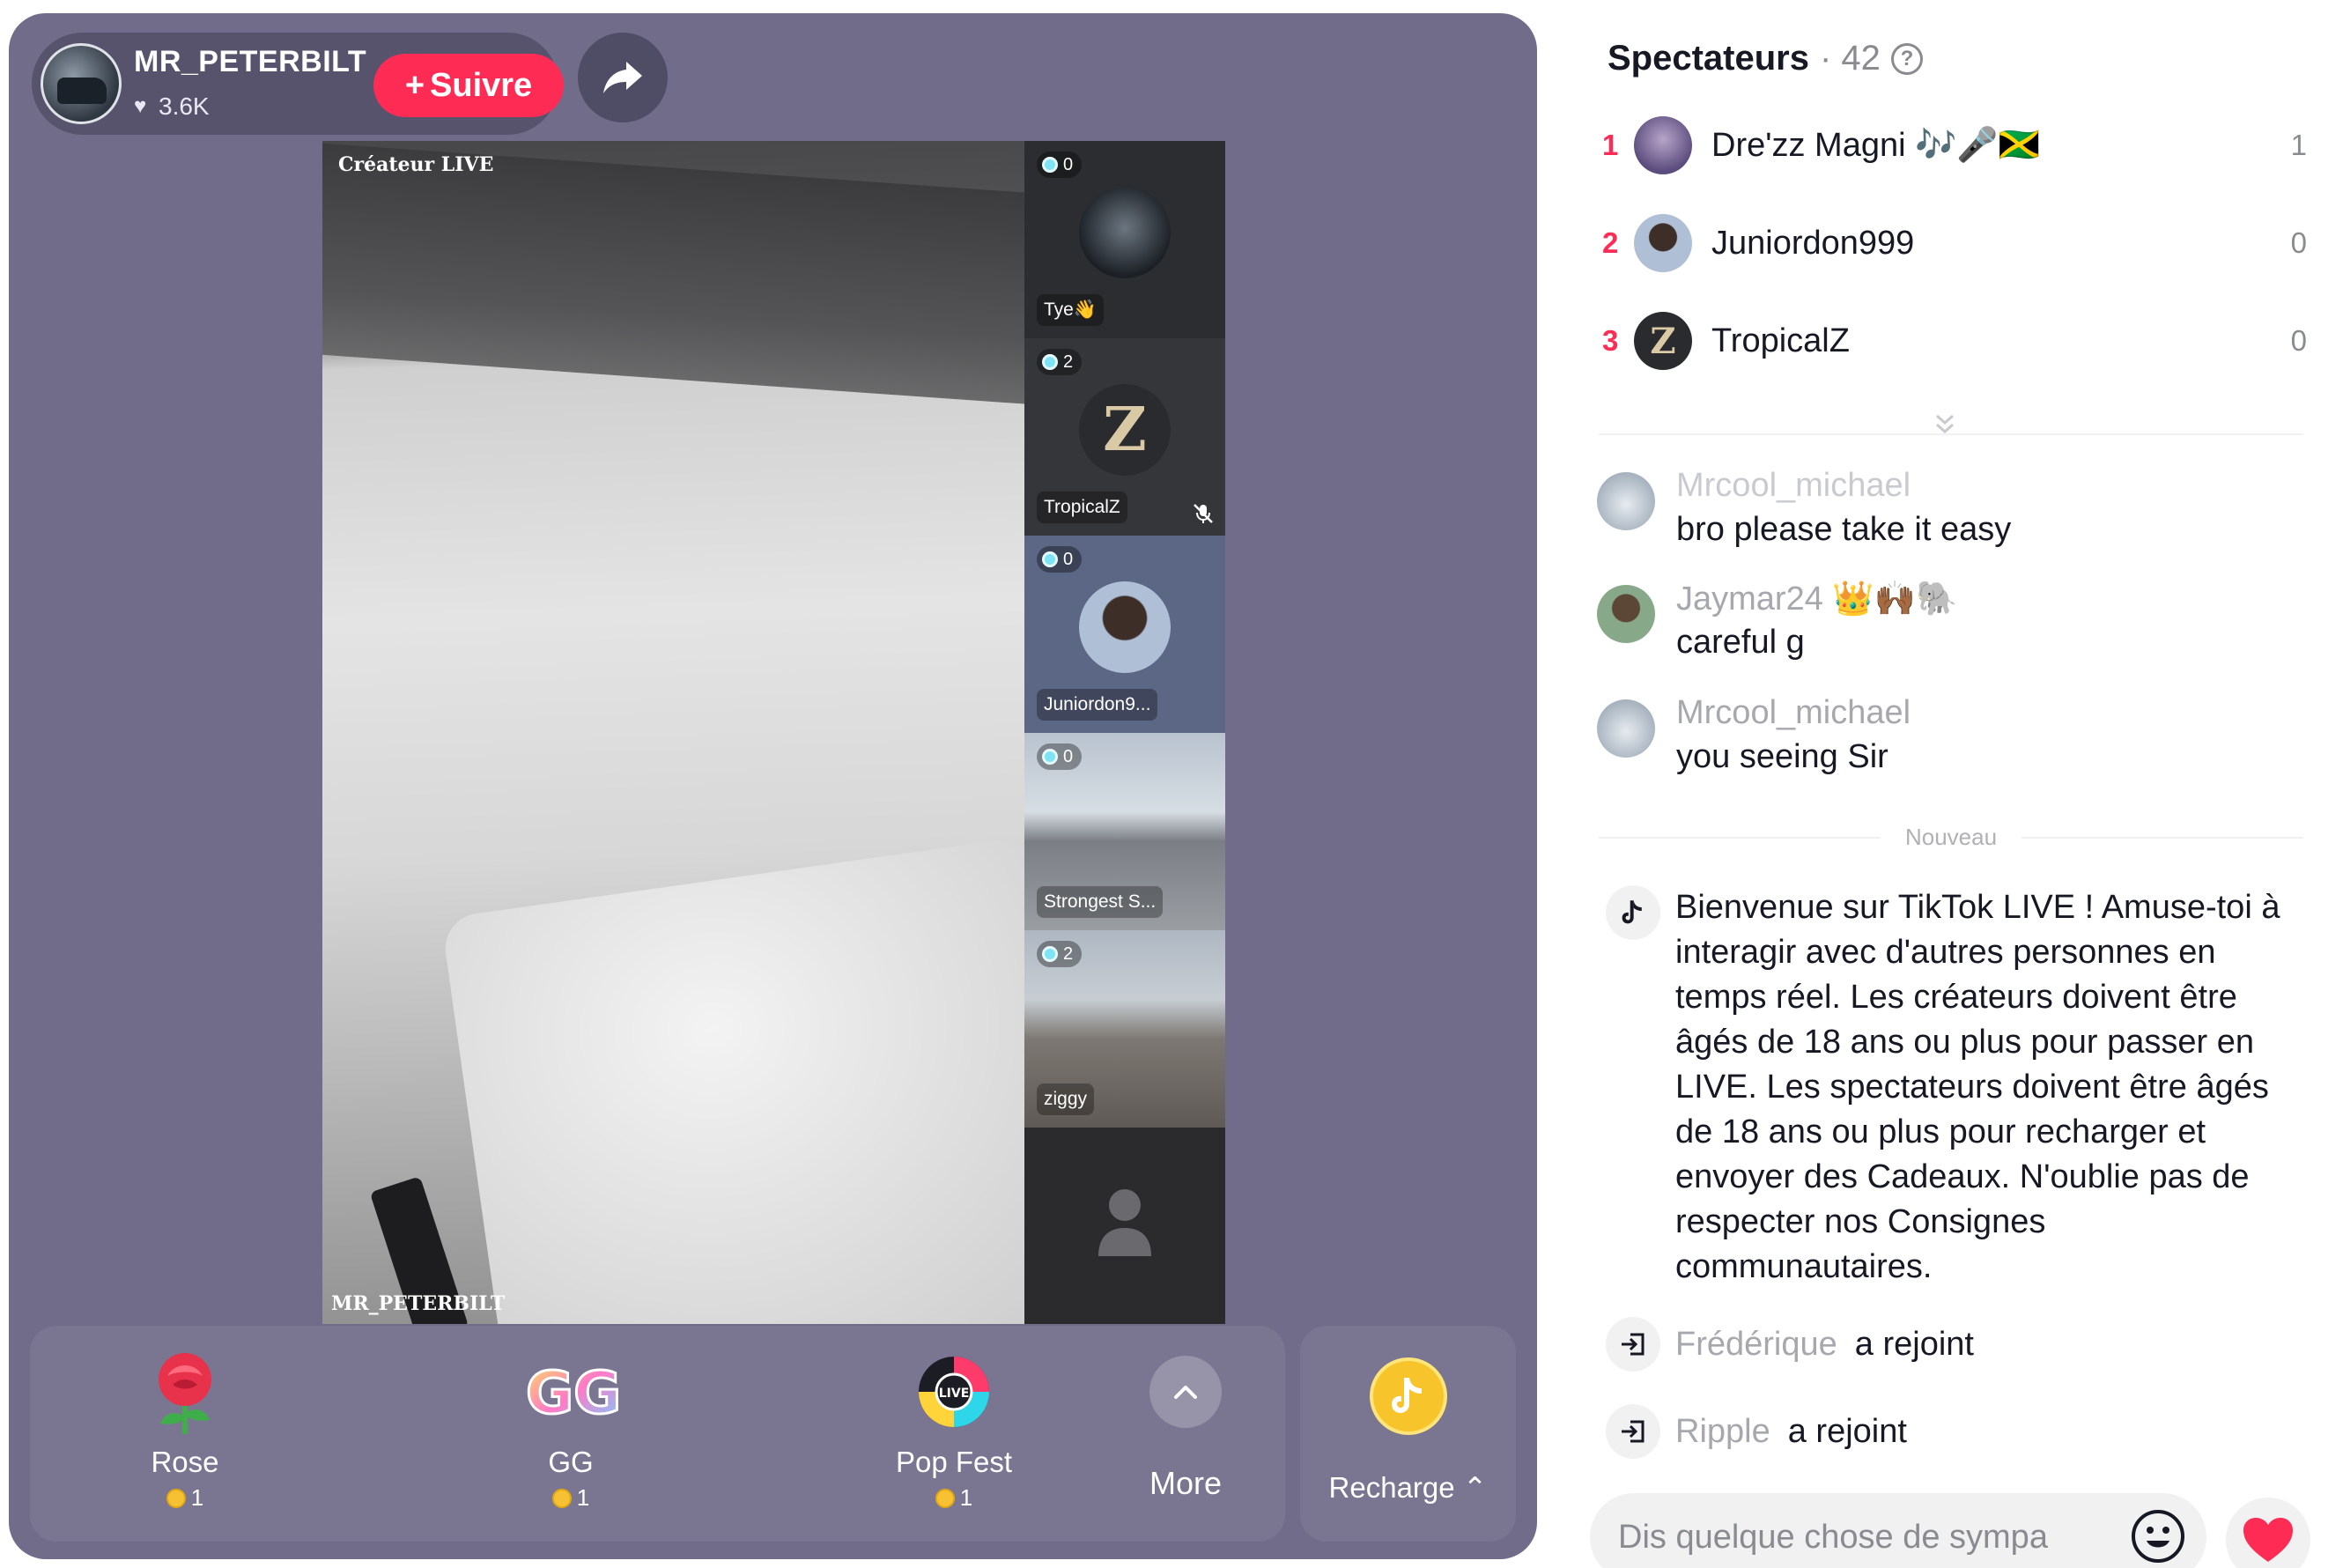 This screenshot has width=2343, height=1568. I want to click on host-name: MR_PETERBILT, so click(250, 62).